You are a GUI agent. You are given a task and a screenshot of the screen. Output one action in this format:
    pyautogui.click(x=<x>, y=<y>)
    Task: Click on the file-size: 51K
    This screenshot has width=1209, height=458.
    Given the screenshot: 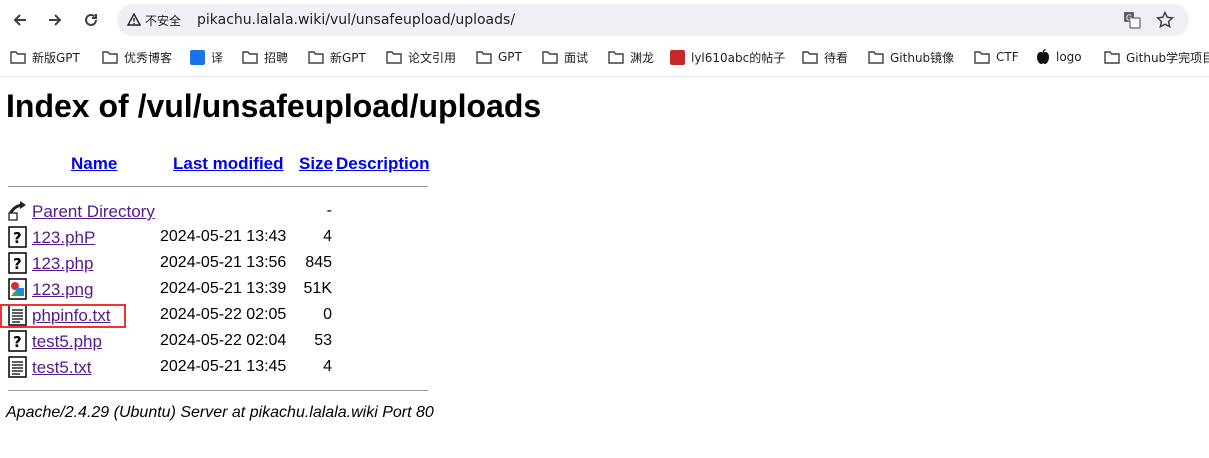 What is the action you would take?
    pyautogui.click(x=317, y=288)
    